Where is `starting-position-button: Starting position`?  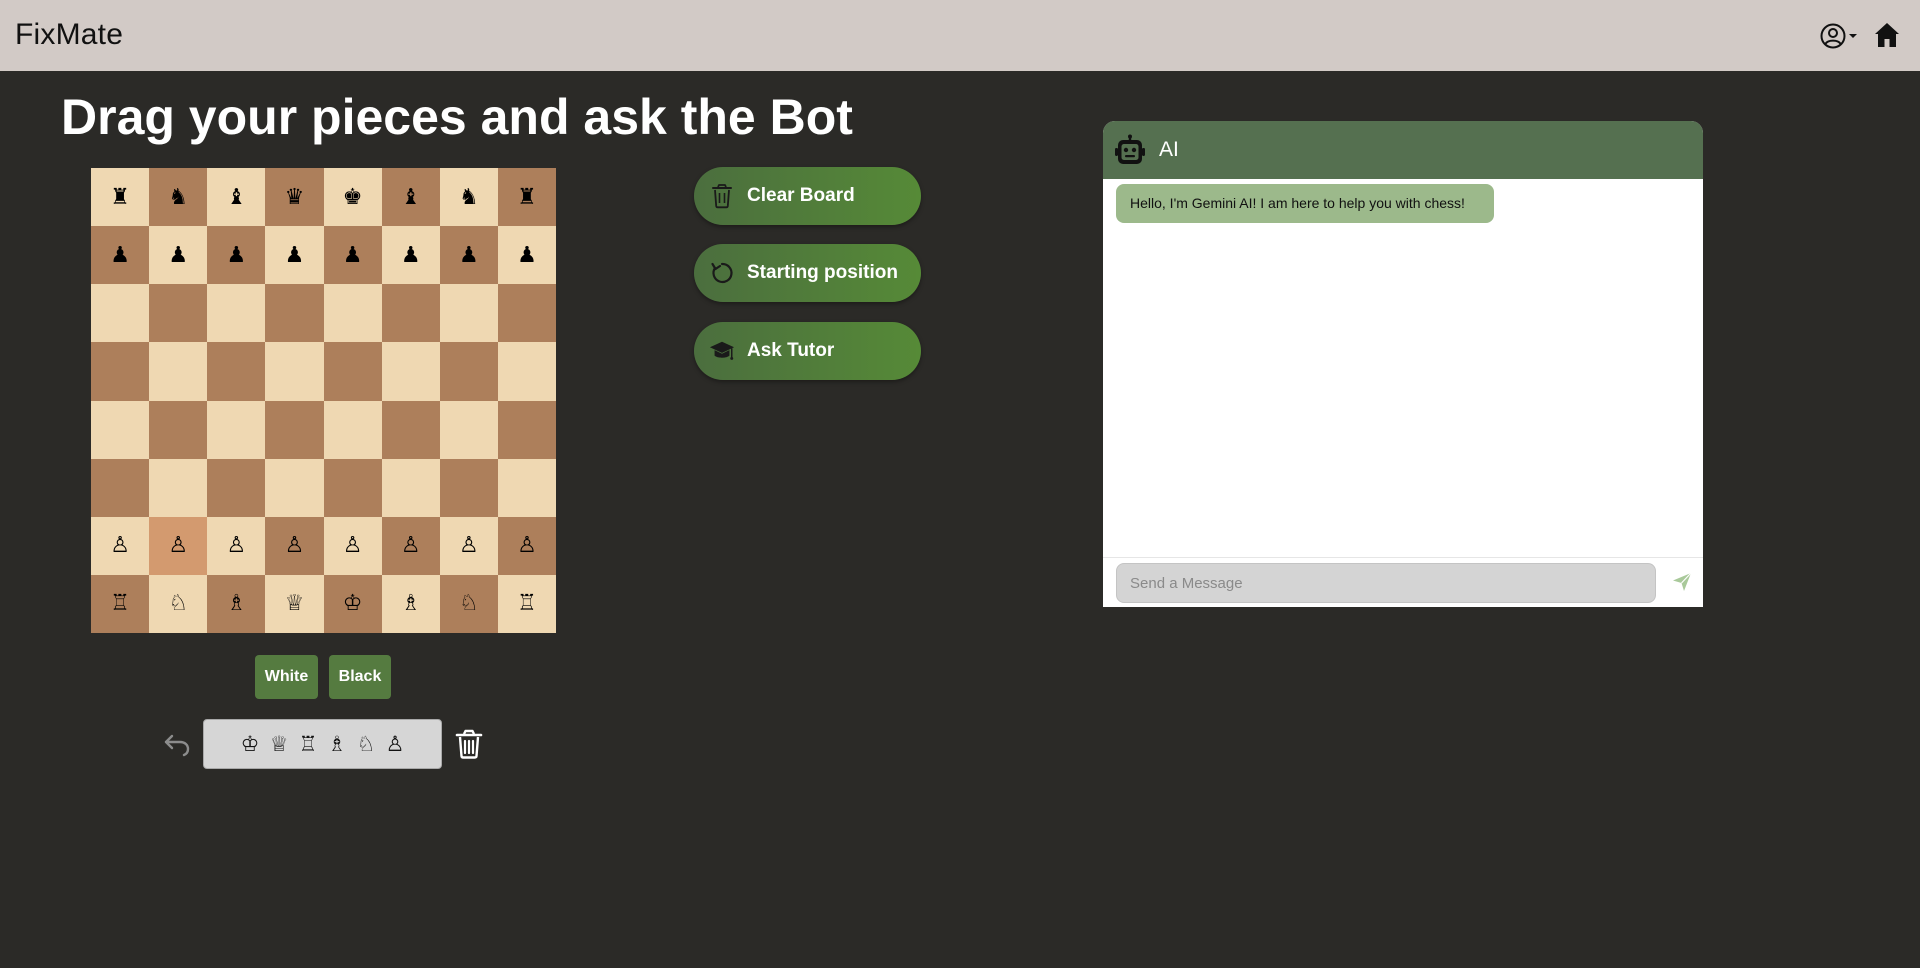 starting-position-button: Starting position is located at coordinates (807, 273).